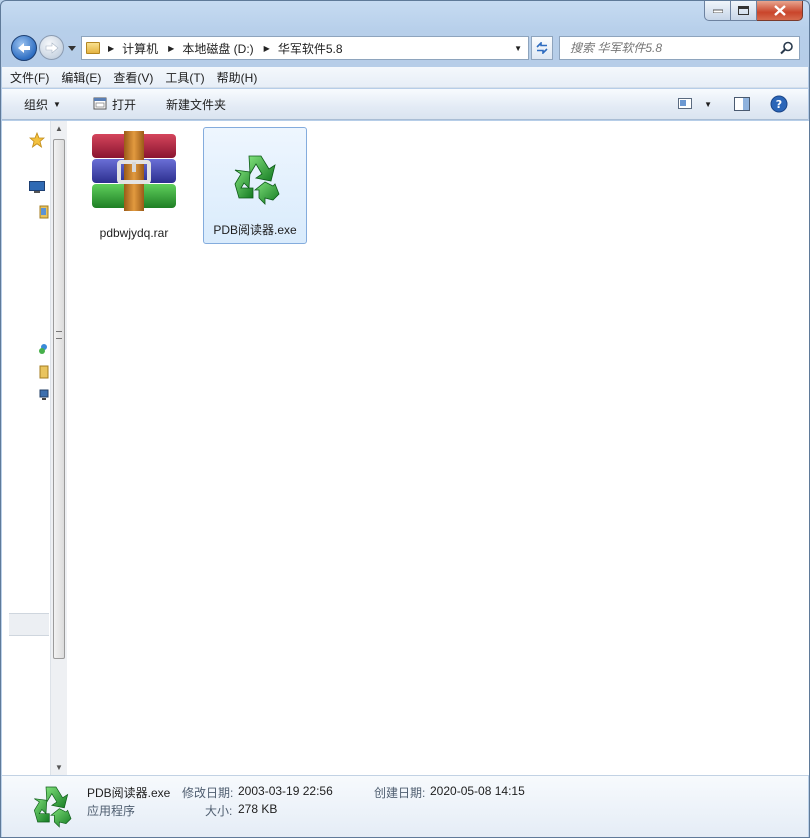  What do you see at coordinates (217, 48) in the screenshot?
I see `breadcrumb-drive-d: 本地磁盘 (D:)` at bounding box center [217, 48].